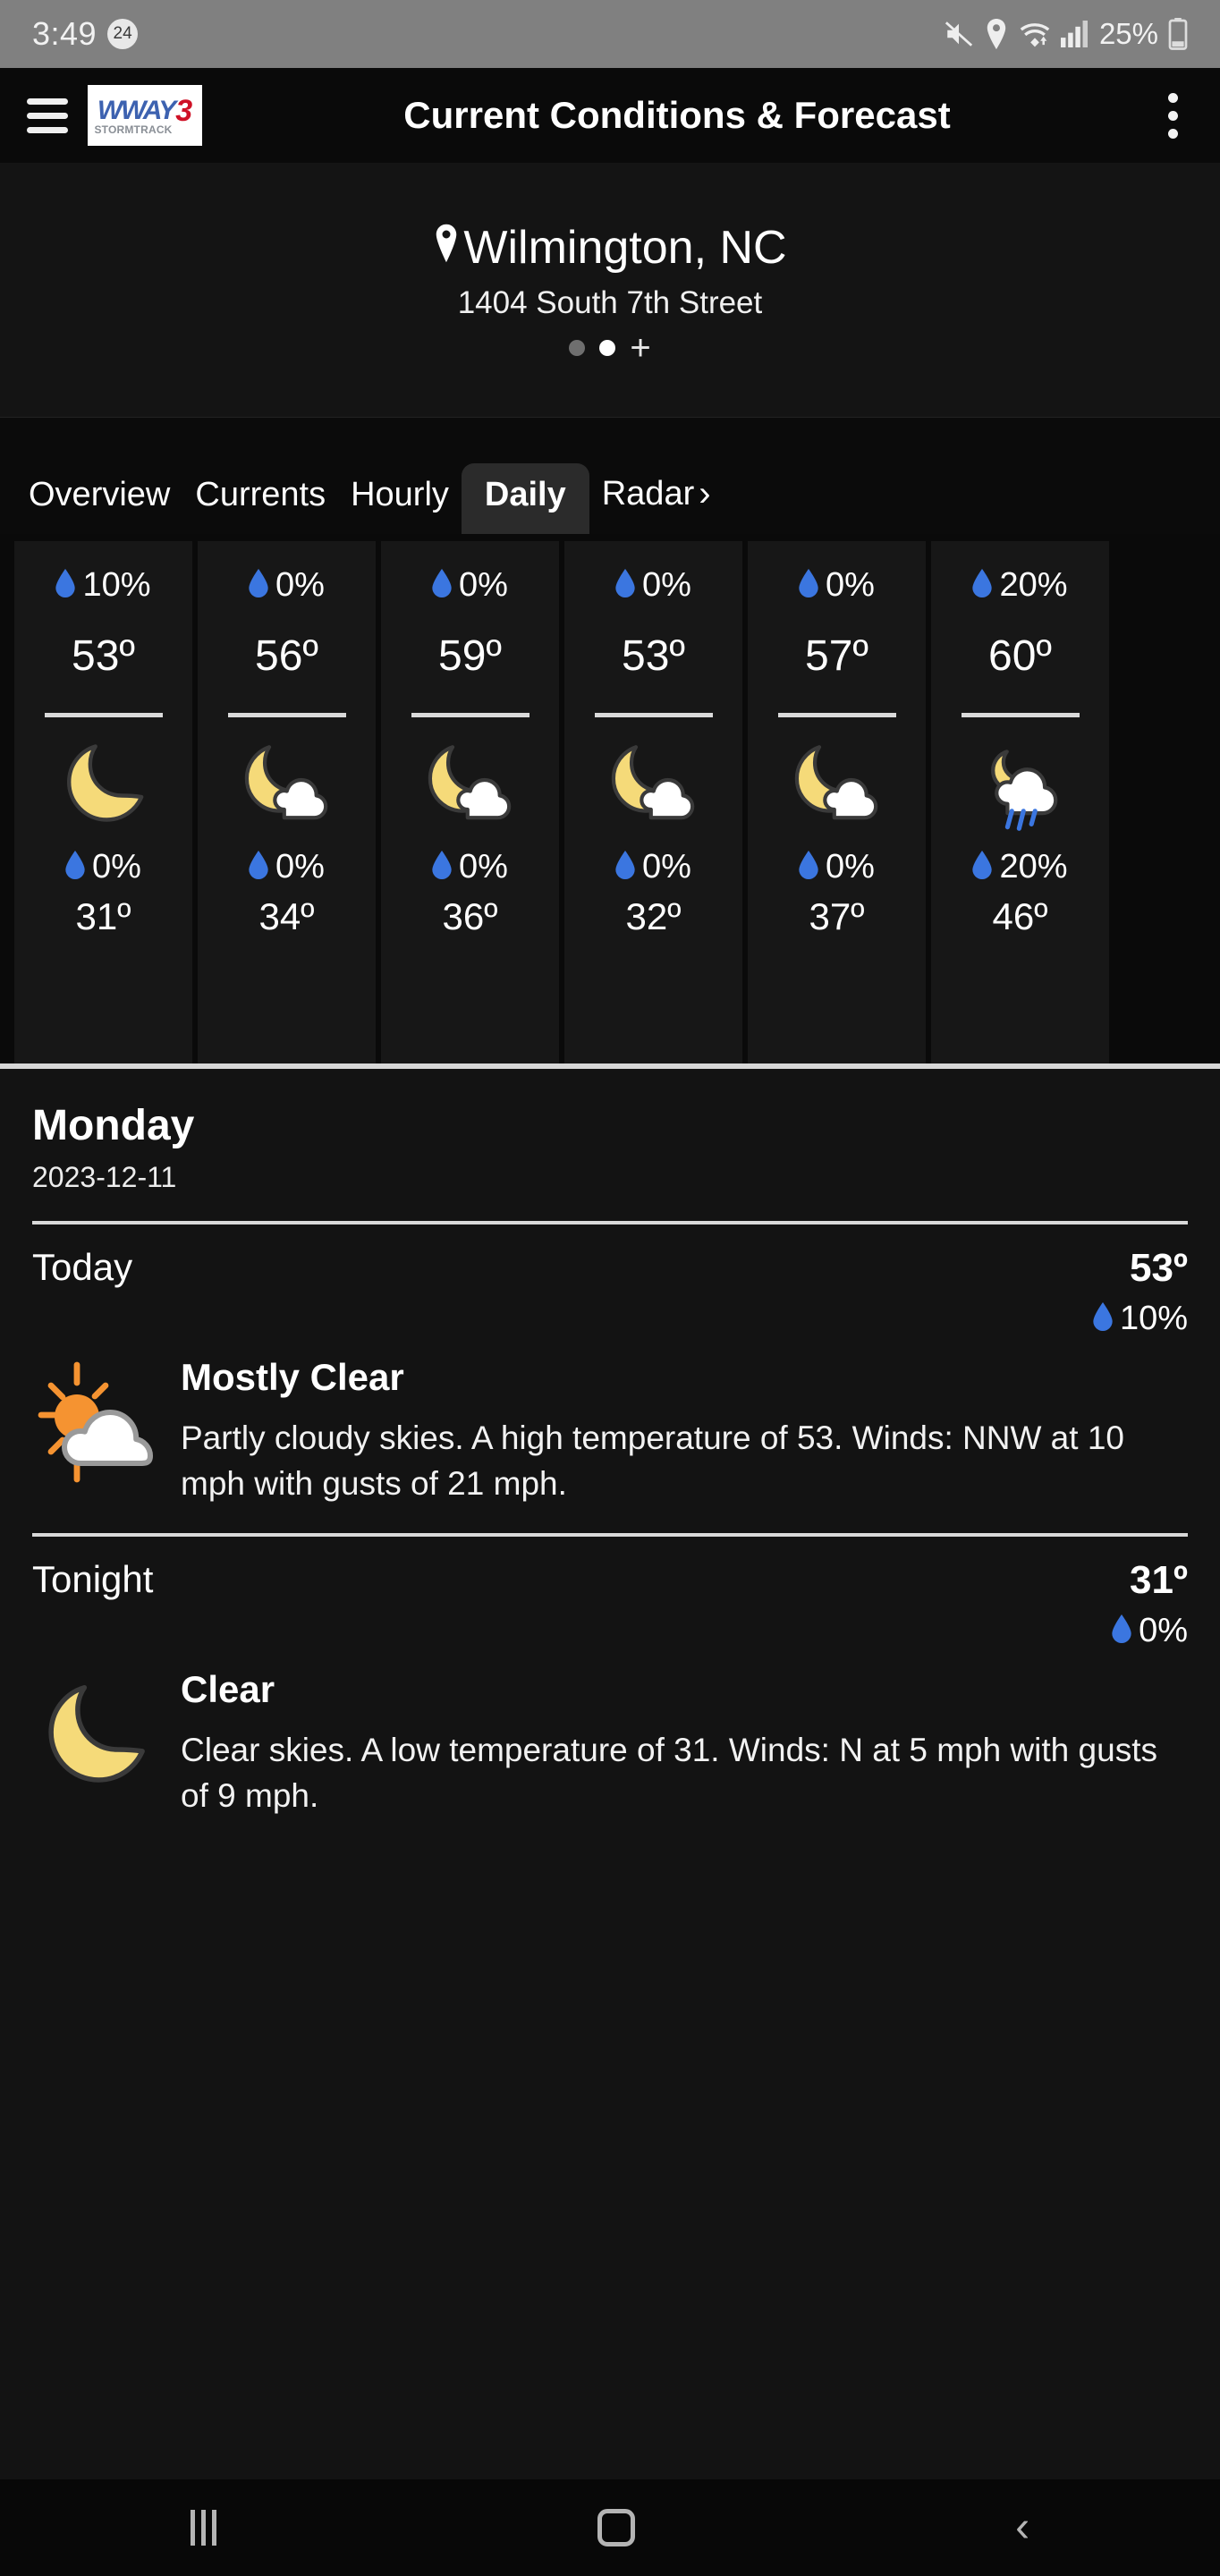  I want to click on hamburger-icon, so click(47, 115).